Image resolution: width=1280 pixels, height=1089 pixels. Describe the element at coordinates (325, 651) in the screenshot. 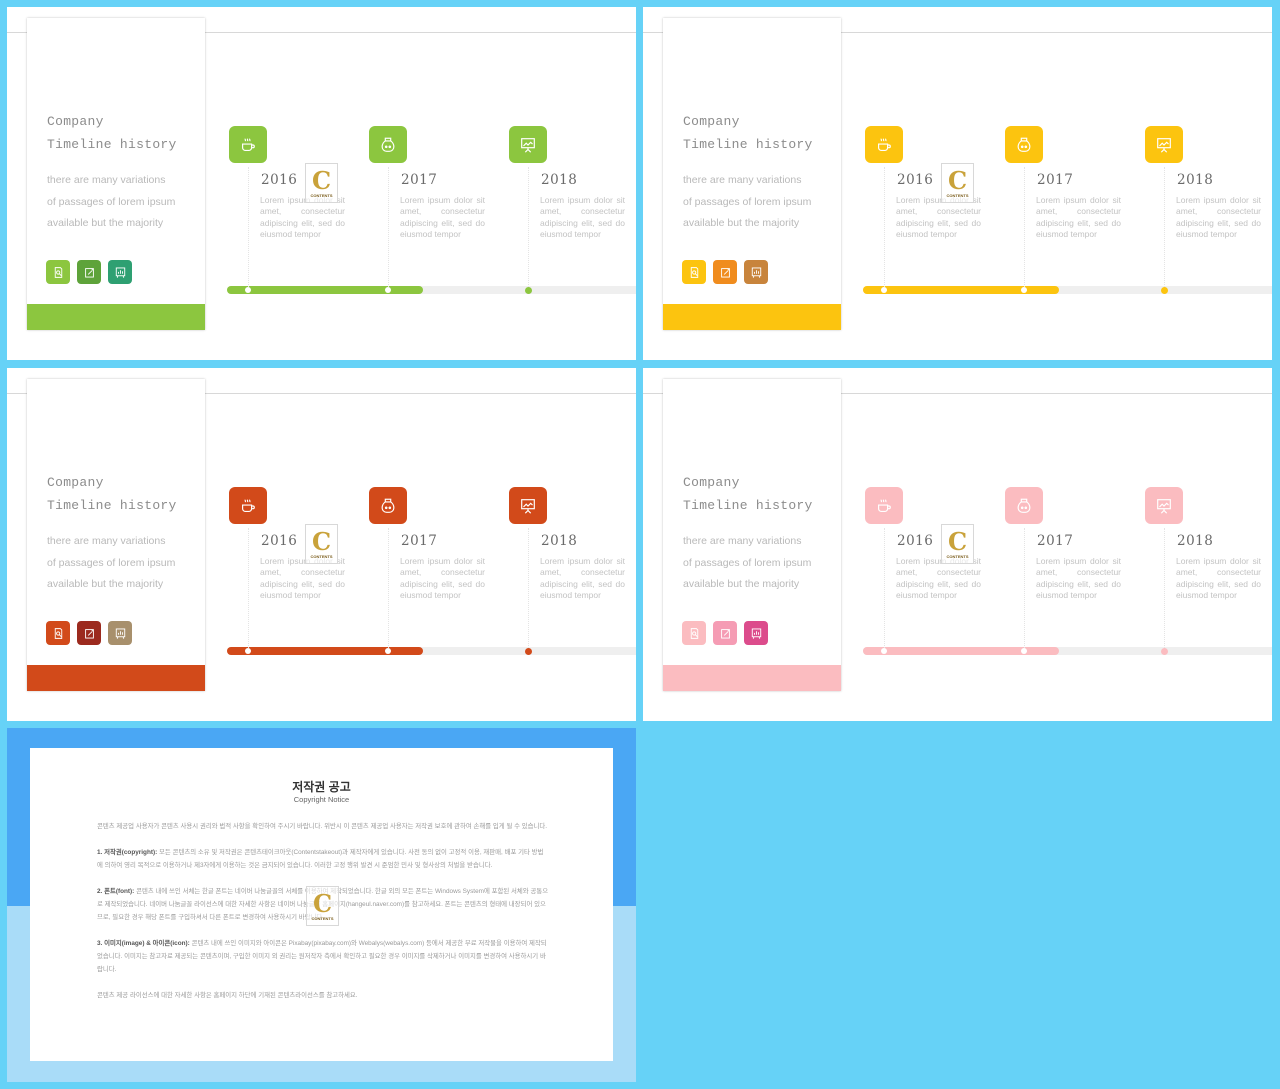

I see `timeline-progress-fill` at that location.